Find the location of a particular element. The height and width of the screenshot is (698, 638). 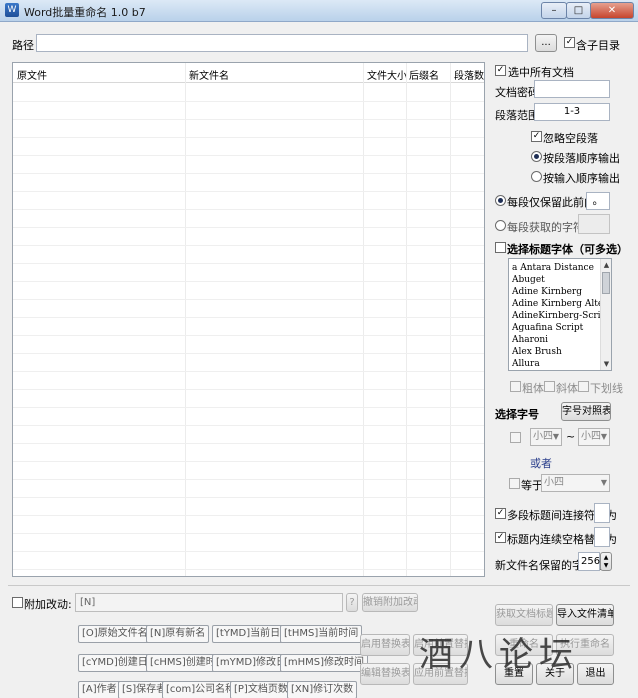

font-list-item: Adine Kirnberg is located at coordinates (560, 292).